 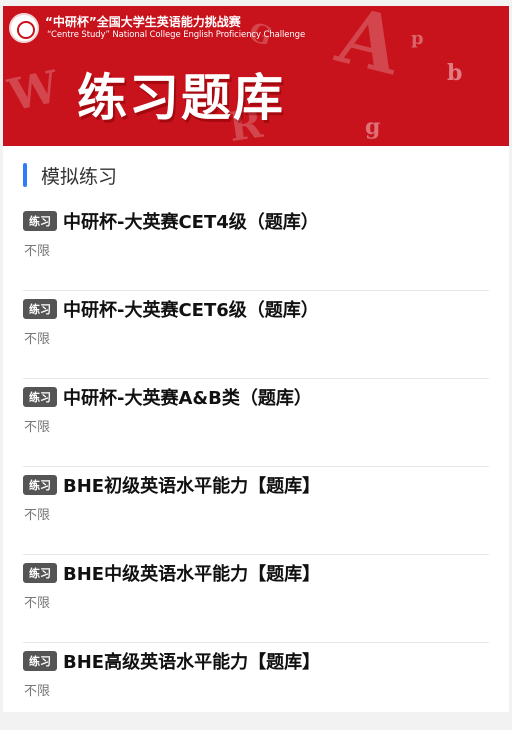 I want to click on list-item: 练习 中研杯-大英赛CET4级（题库） 不限, so click(x=256, y=246).